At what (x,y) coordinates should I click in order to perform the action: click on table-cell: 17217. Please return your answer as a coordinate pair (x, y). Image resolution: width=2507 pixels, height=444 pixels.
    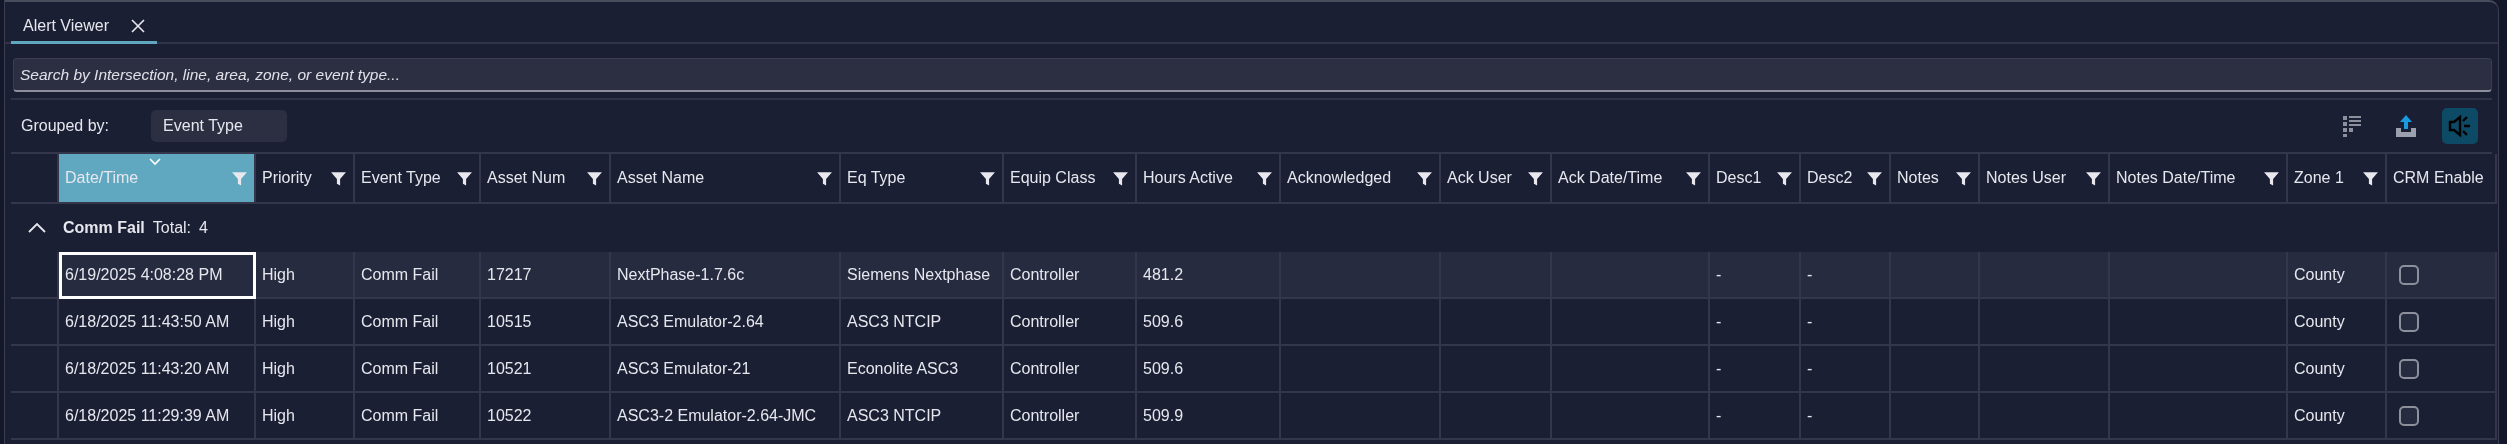
    Looking at the image, I should click on (546, 275).